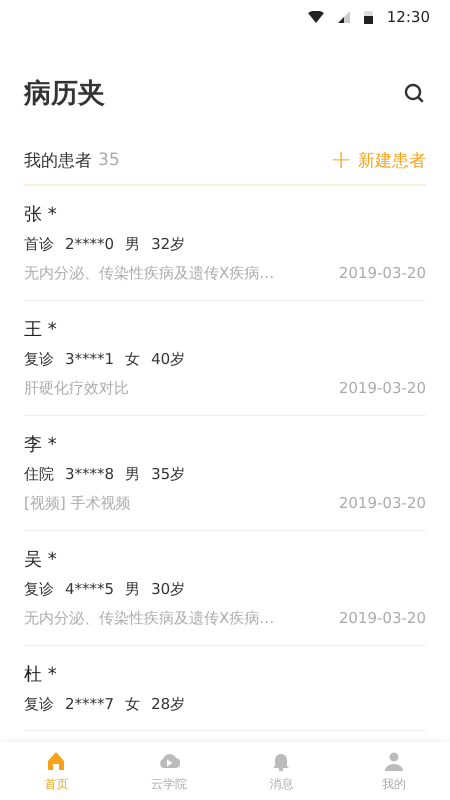  I want to click on record-note: 肝硬化疗效对比, so click(76, 388).